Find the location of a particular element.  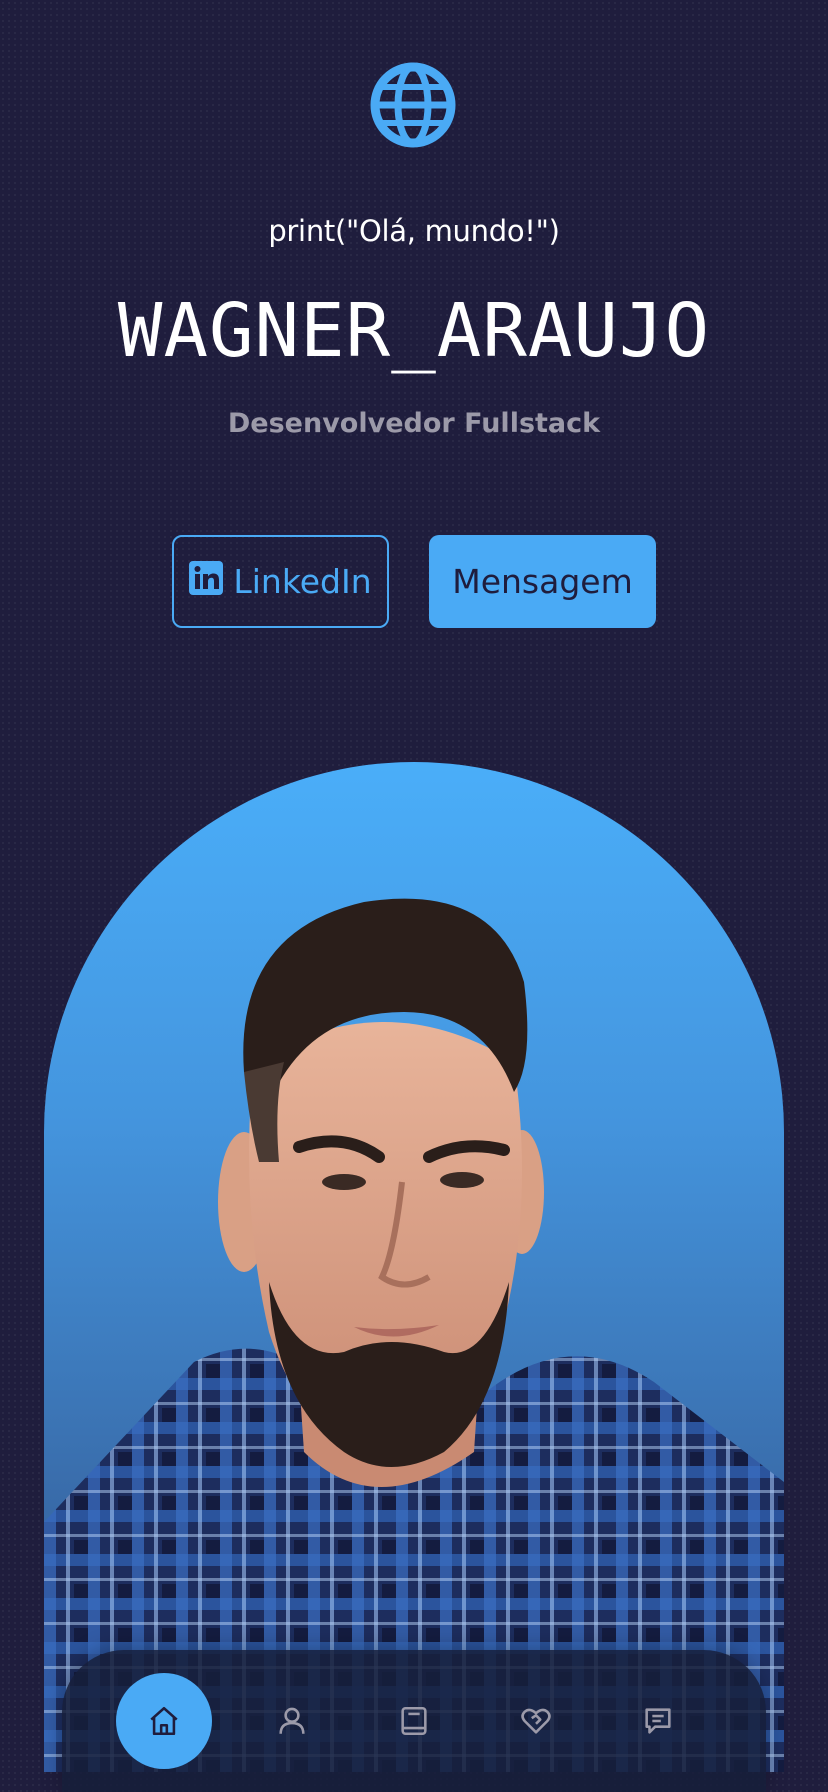

nav-about is located at coordinates (292, 1721).